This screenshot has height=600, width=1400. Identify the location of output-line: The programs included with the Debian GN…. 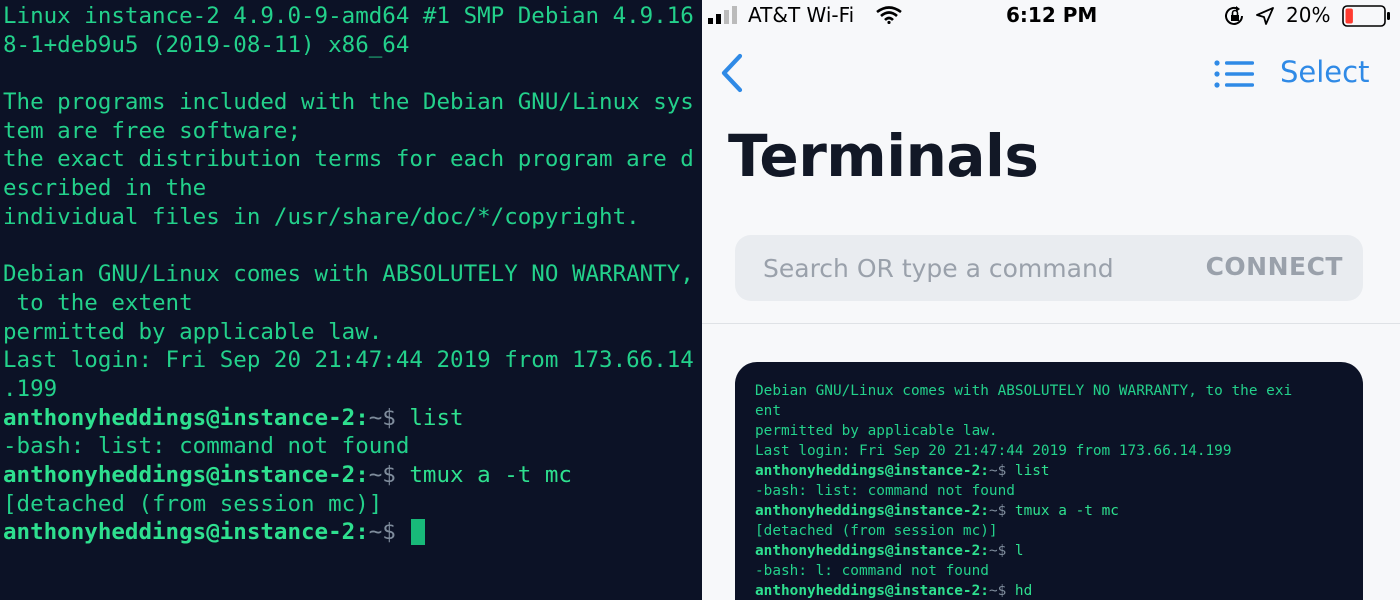
(348, 102).